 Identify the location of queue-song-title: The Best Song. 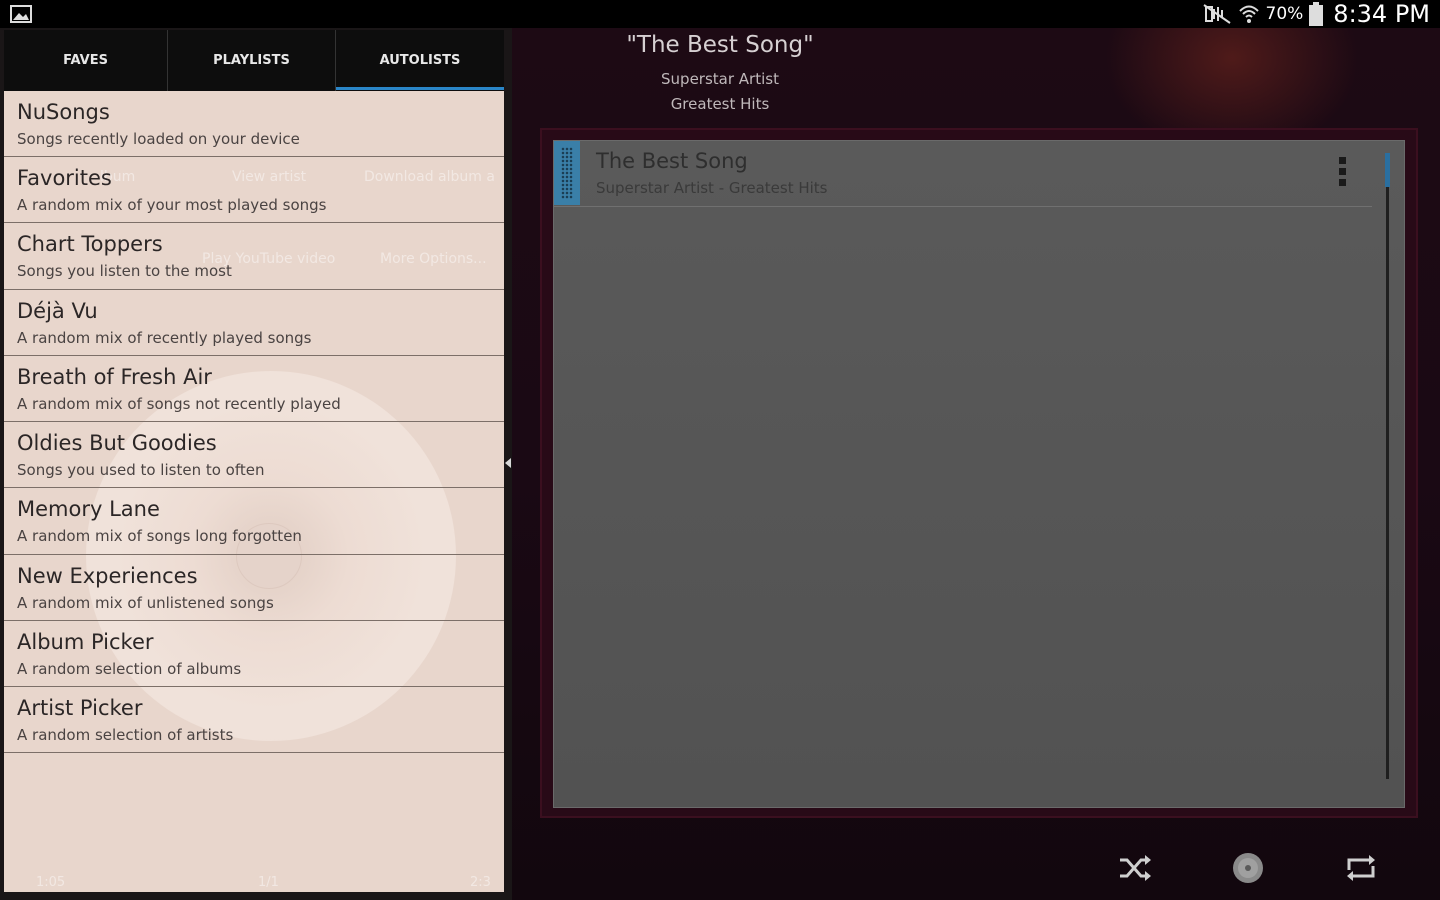
(672, 161).